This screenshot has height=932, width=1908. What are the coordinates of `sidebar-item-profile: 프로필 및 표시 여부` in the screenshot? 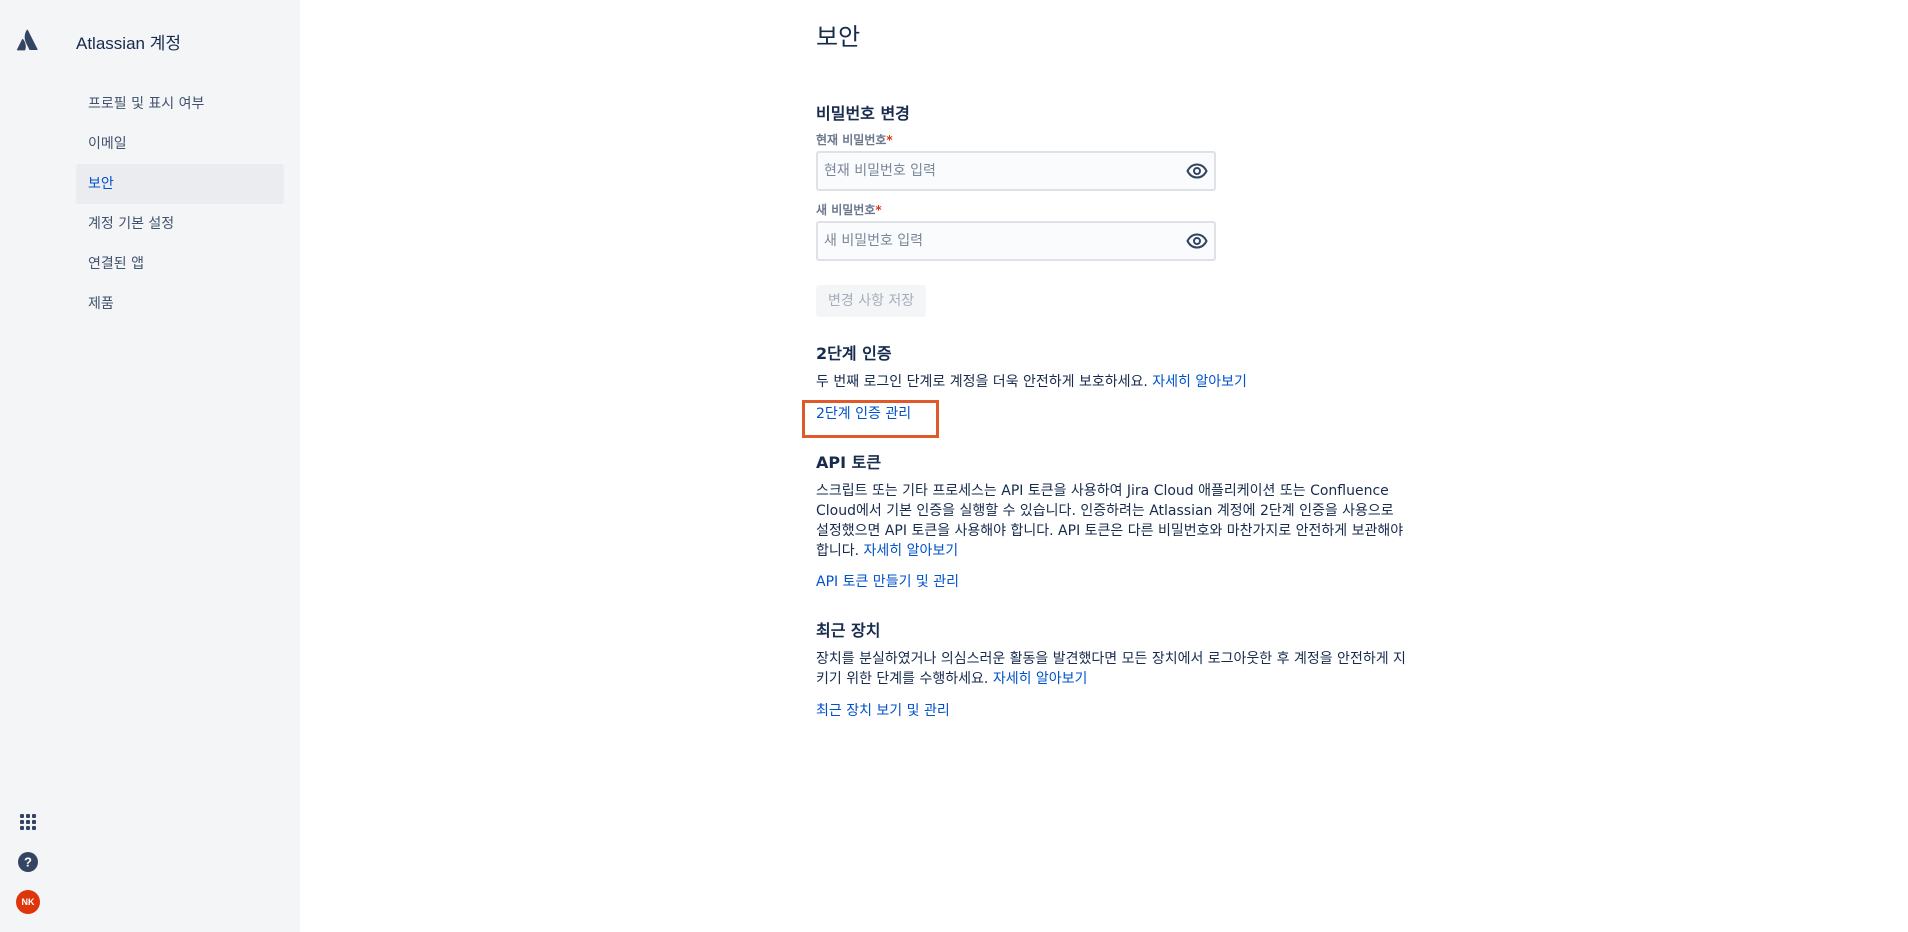 It's located at (180, 104).